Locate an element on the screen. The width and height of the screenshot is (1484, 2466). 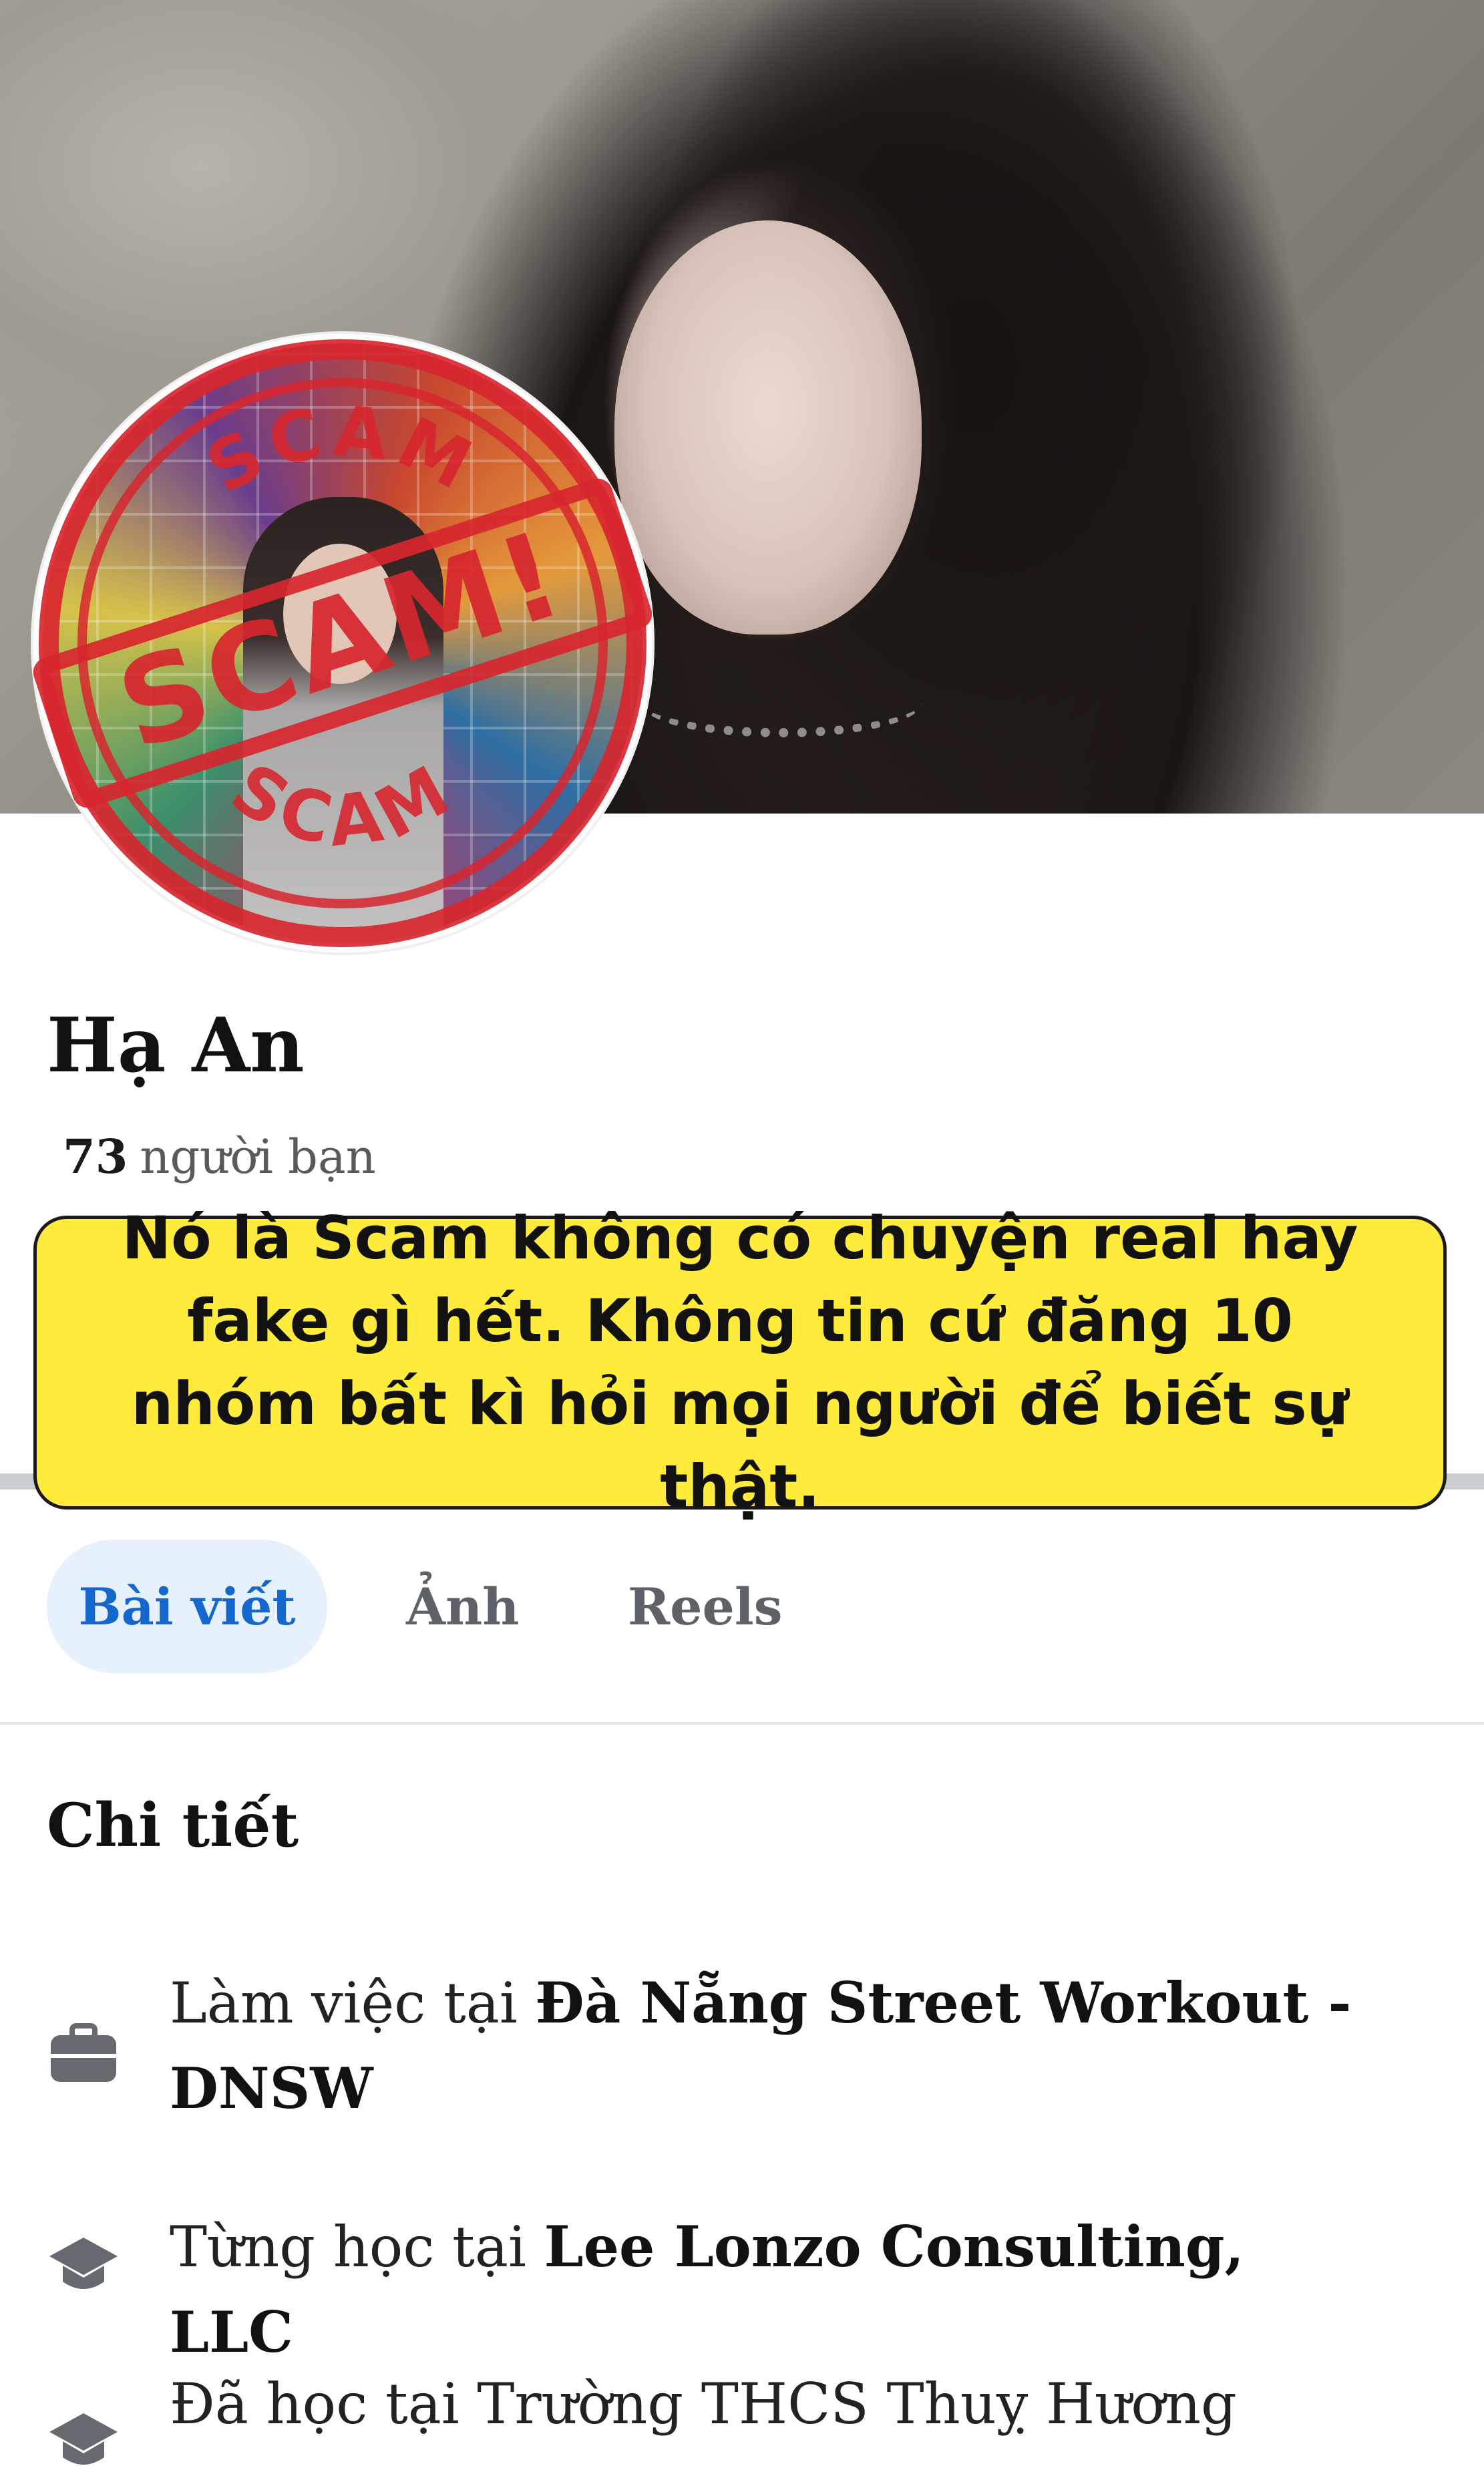
scam-stamp-icon: SCAM SCAM SCAM! is located at coordinates (342, 643).